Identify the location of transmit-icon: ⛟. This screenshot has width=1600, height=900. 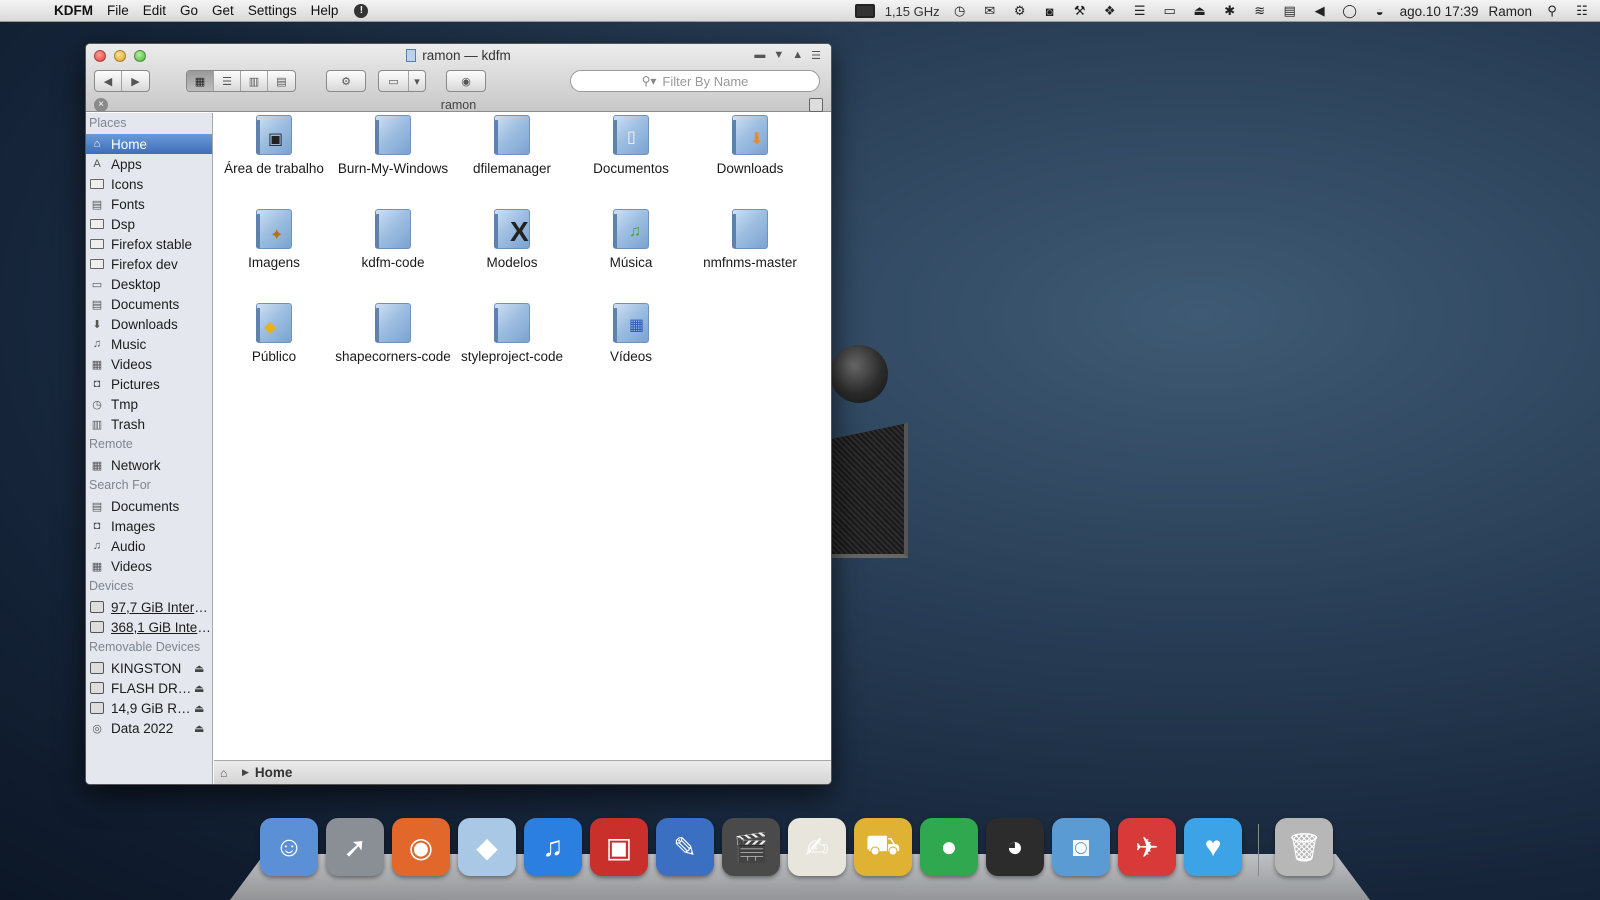
(883, 847).